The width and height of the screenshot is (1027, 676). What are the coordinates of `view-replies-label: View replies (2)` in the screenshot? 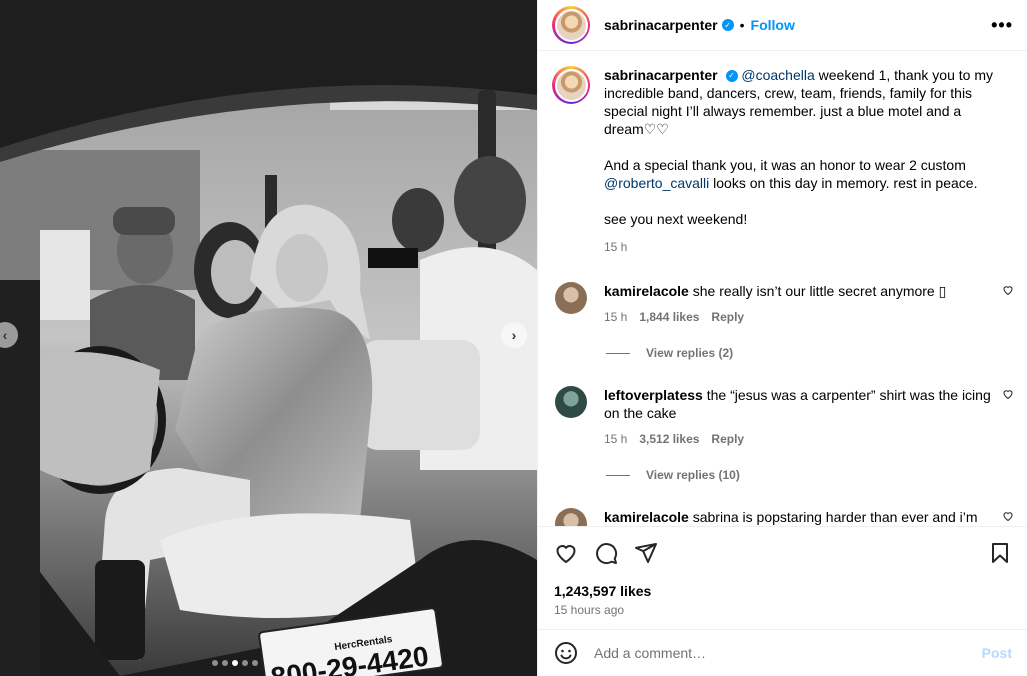 It's located at (690, 353).